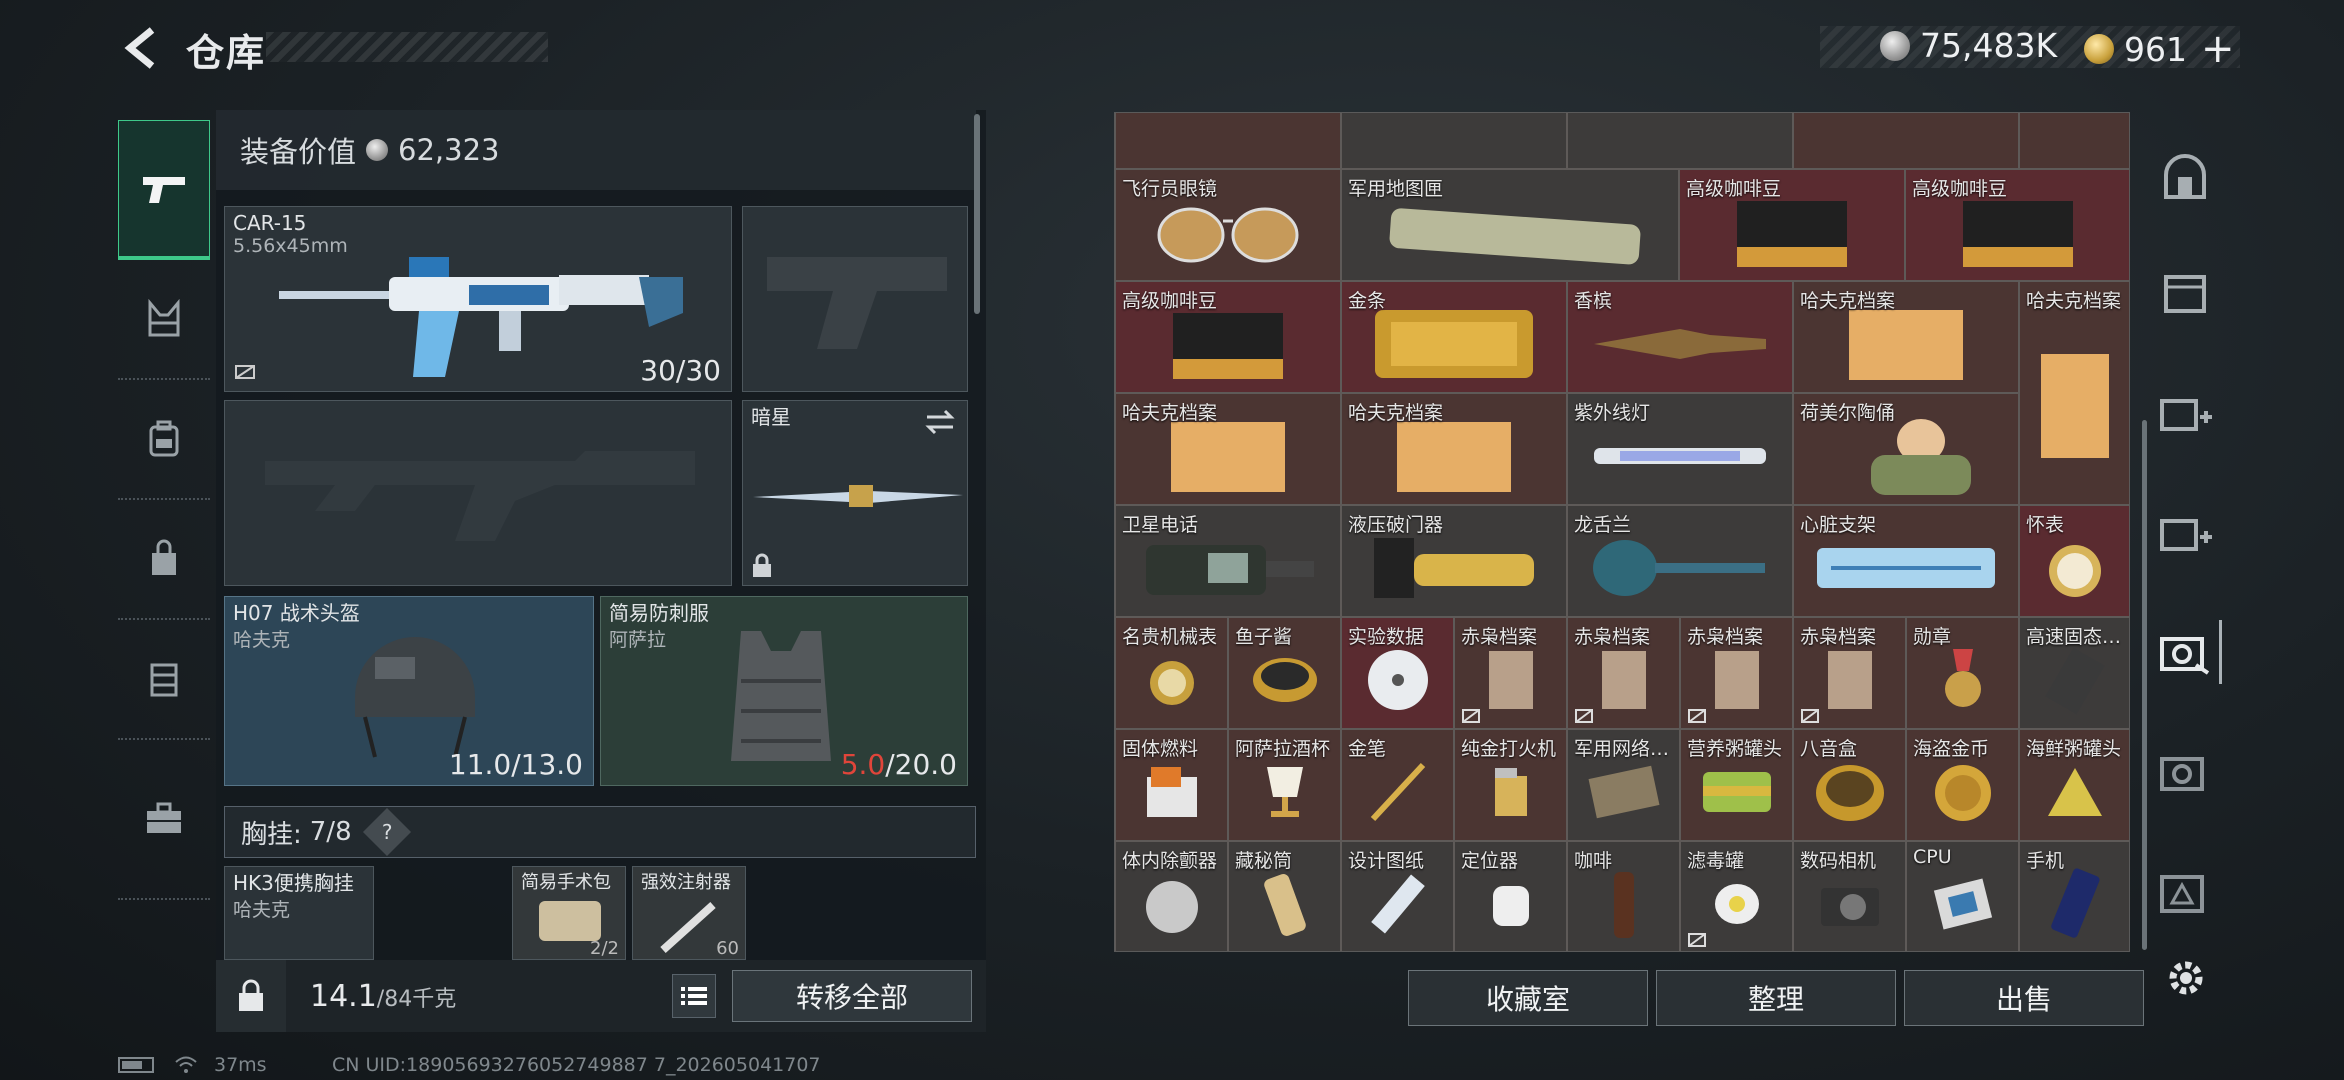 Image resolution: width=2344 pixels, height=1080 pixels. Describe the element at coordinates (1510, 785) in the screenshot. I see `storage-item-gold-lighter: 纯金打火机` at that location.